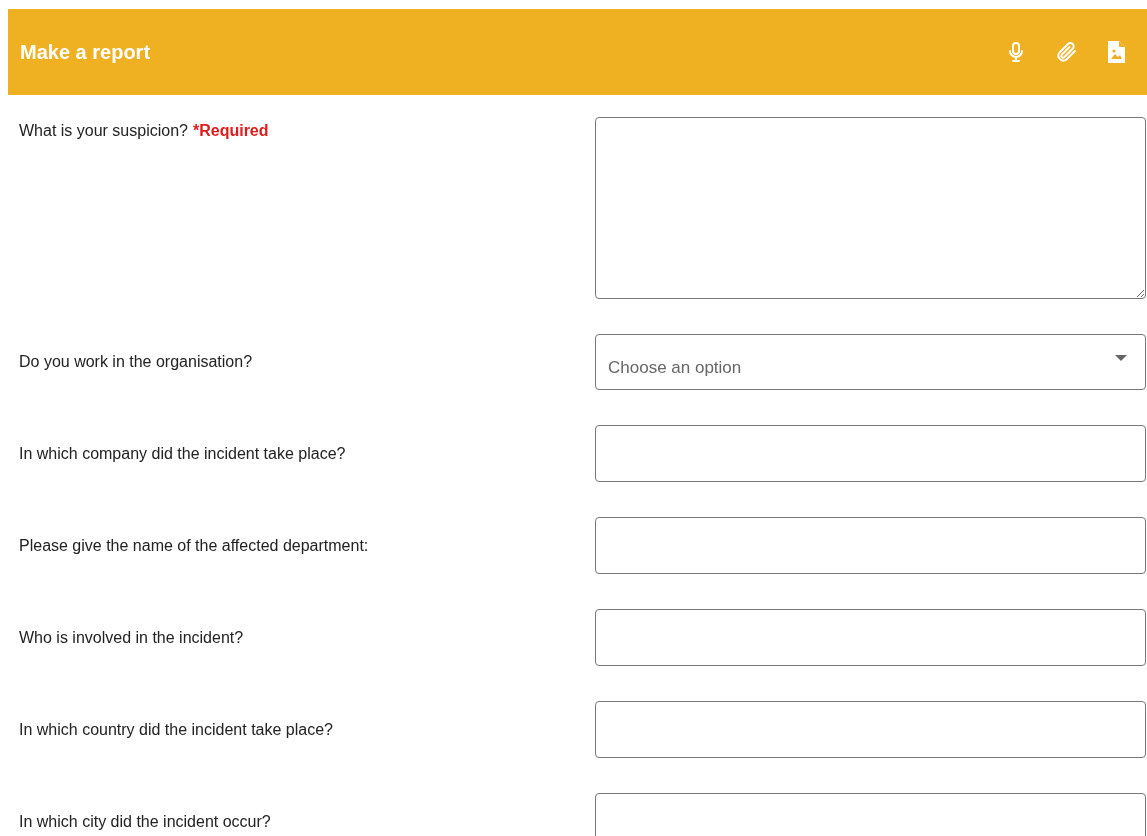 This screenshot has width=1147, height=836. What do you see at coordinates (182, 453) in the screenshot?
I see `question-label: In which company did the incident take place?` at bounding box center [182, 453].